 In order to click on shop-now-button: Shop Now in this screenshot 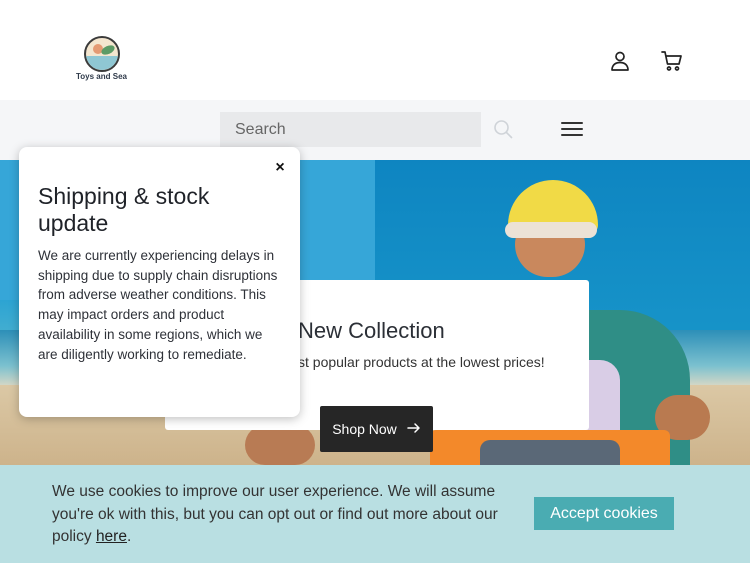, I will do `click(376, 429)`.